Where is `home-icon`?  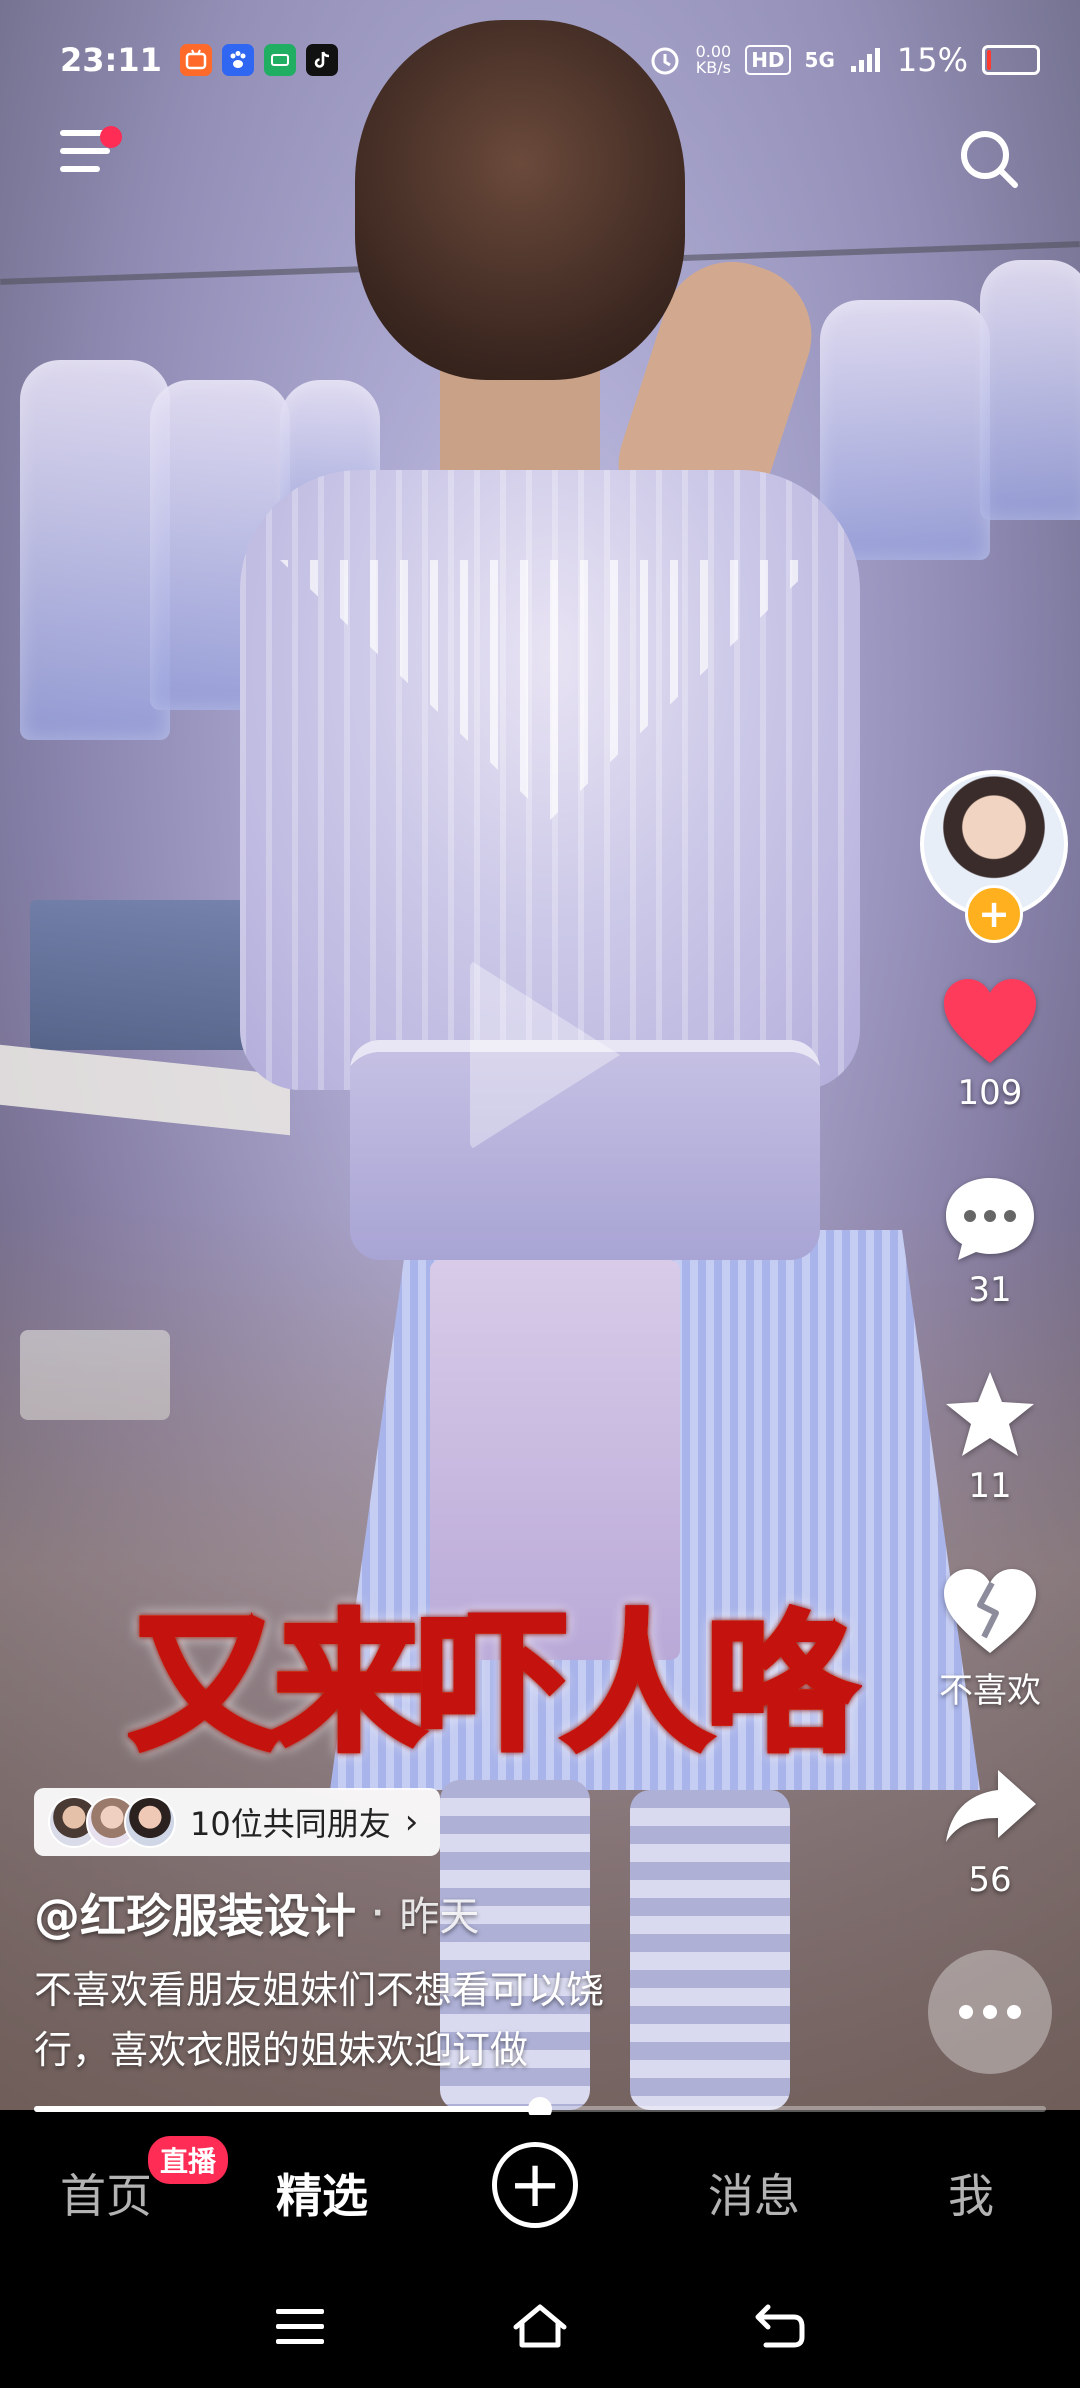 home-icon is located at coordinates (540, 2326).